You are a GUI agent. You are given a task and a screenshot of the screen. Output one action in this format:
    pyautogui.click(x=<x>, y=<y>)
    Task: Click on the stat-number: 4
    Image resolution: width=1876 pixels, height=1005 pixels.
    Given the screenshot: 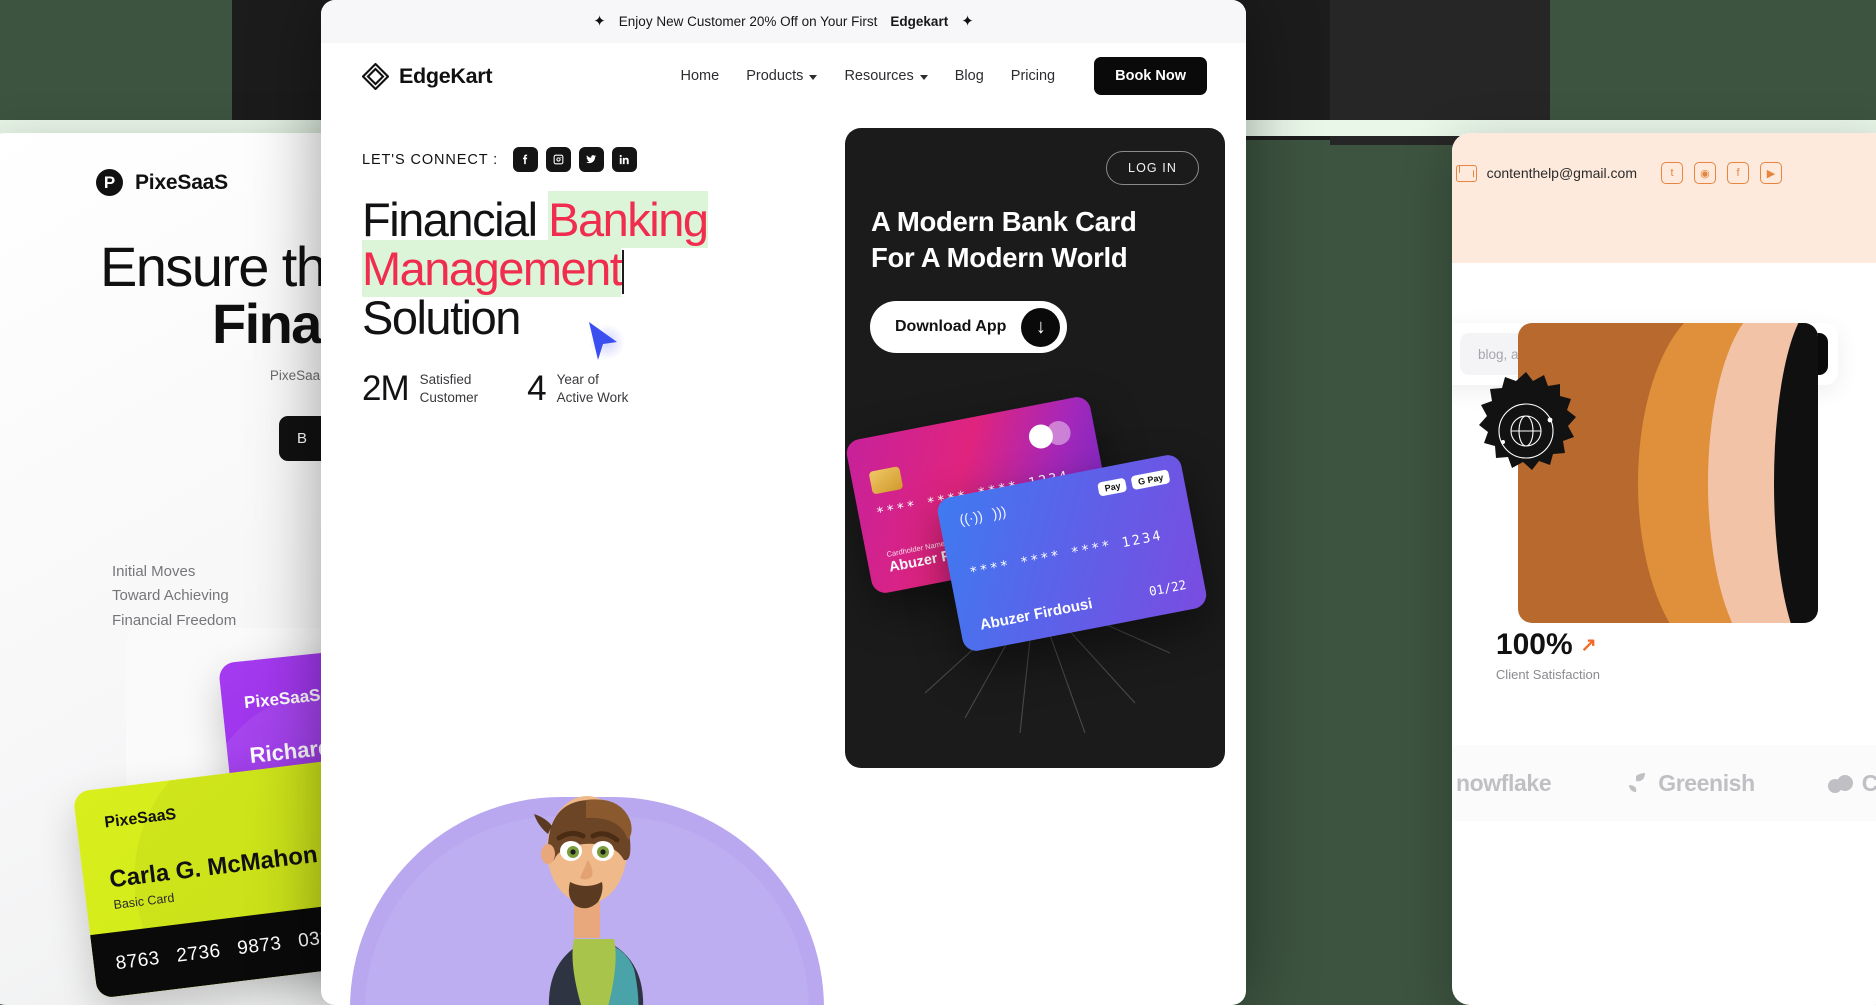 What is the action you would take?
    pyautogui.click(x=536, y=388)
    